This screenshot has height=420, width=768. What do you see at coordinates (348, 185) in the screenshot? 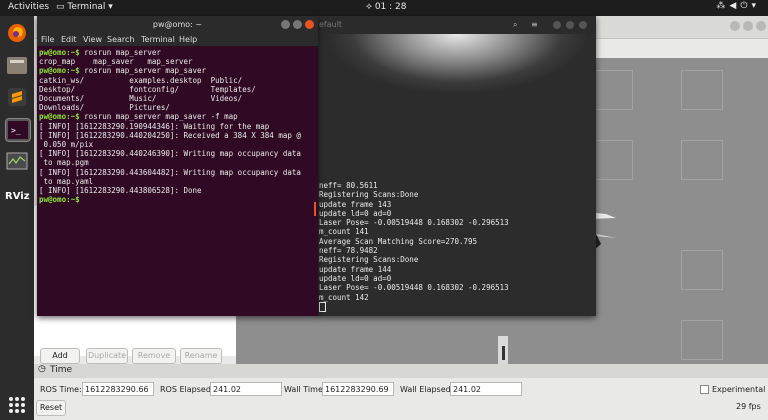
I see `output-line: neff= 80.5611` at bounding box center [348, 185].